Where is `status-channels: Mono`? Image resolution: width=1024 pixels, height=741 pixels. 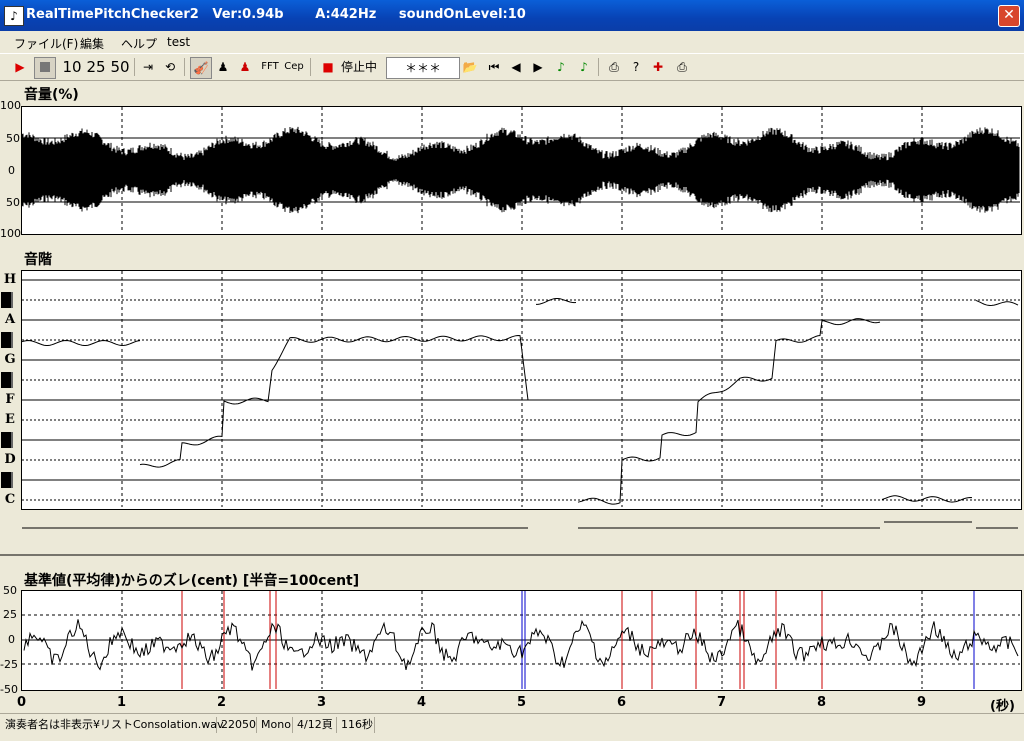 status-channels: Mono is located at coordinates (275, 725).